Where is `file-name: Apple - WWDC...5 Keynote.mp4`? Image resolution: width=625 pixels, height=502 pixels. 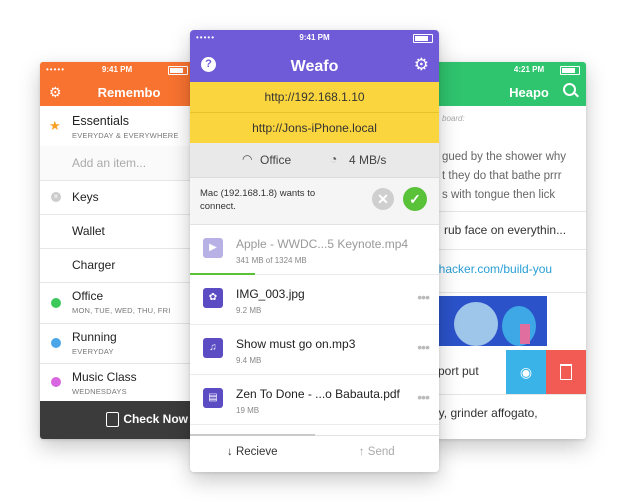
file-name: Apple - WWDC...5 Keynote.mp4 is located at coordinates (322, 244).